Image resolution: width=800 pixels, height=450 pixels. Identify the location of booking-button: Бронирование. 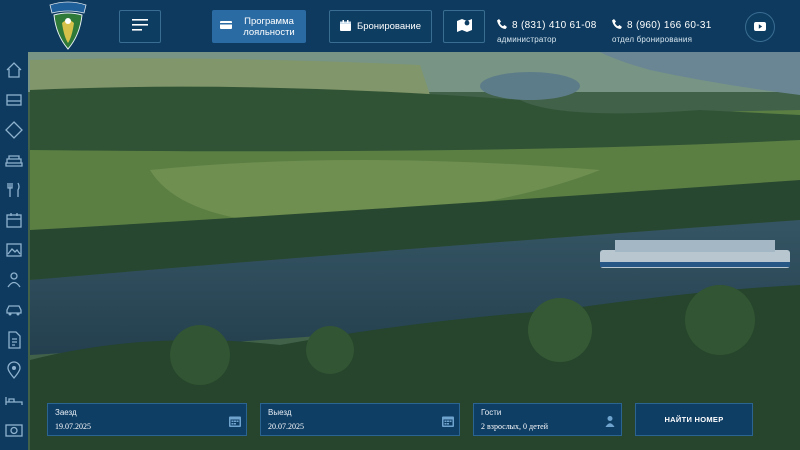
(380, 26).